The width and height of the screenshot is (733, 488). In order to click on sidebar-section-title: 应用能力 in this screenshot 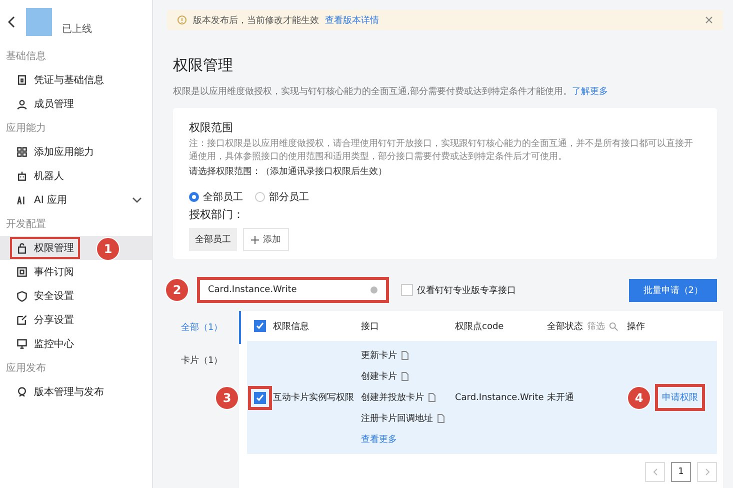, I will do `click(26, 129)`.